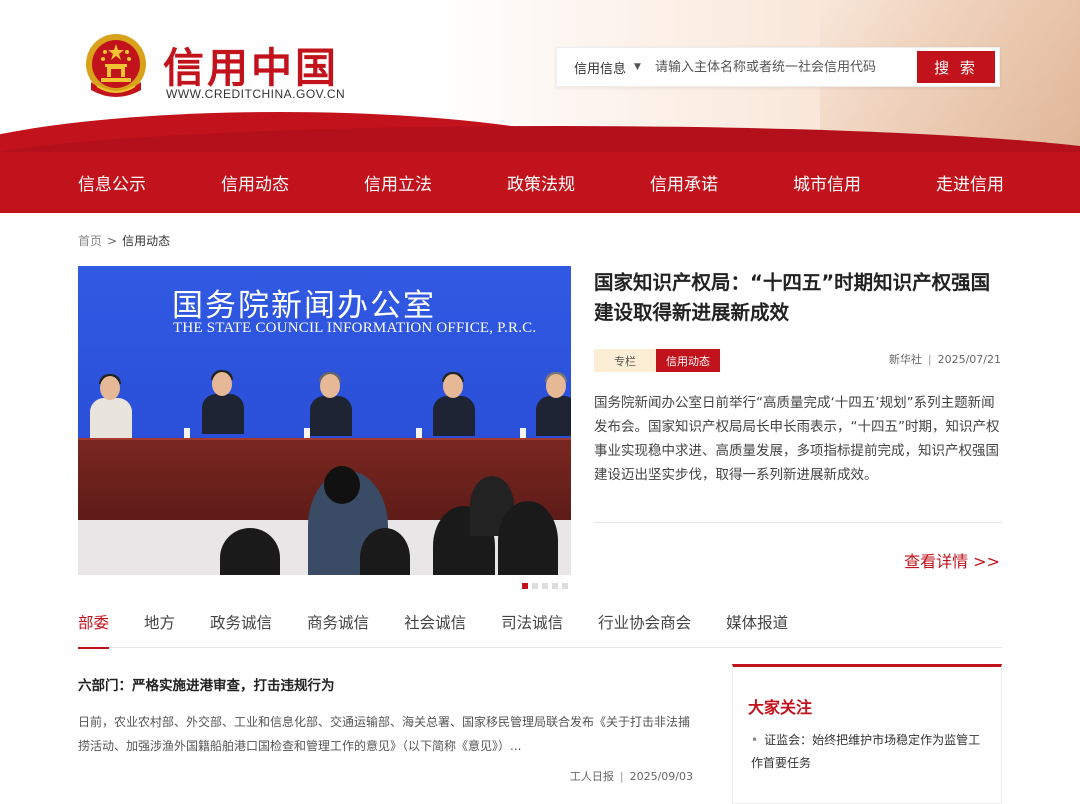  I want to click on sidebar-list-item: • 证监会：始终把维护市场稳定作为监管工作首要任务, so click(871, 752).